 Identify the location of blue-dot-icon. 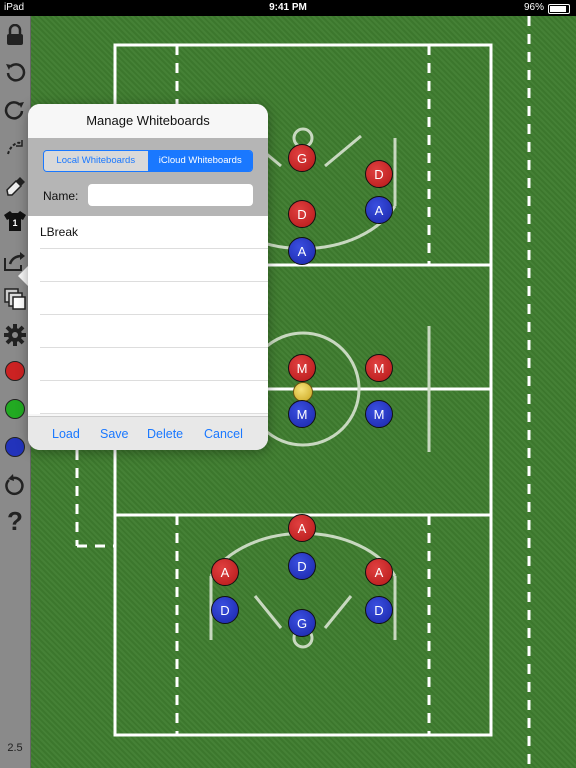
(15, 447).